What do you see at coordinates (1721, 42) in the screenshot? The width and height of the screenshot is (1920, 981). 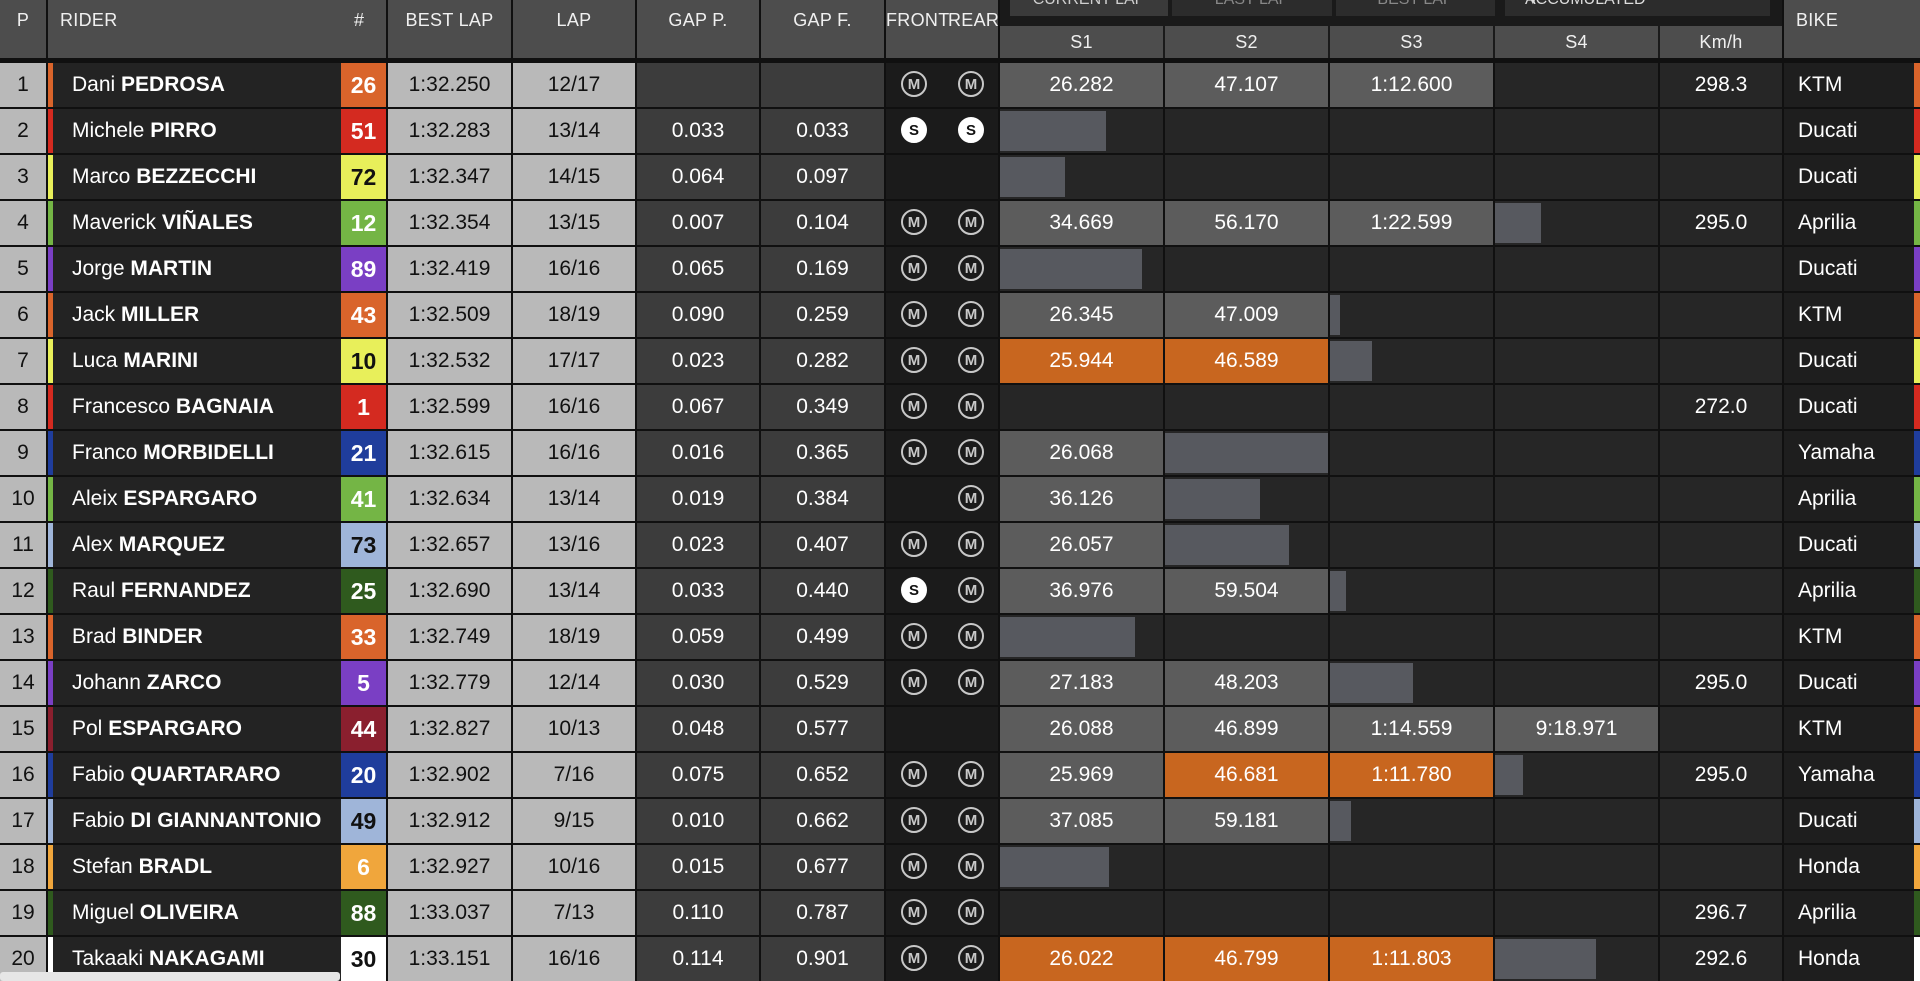 I see `header-speed-label: Km/h` at bounding box center [1721, 42].